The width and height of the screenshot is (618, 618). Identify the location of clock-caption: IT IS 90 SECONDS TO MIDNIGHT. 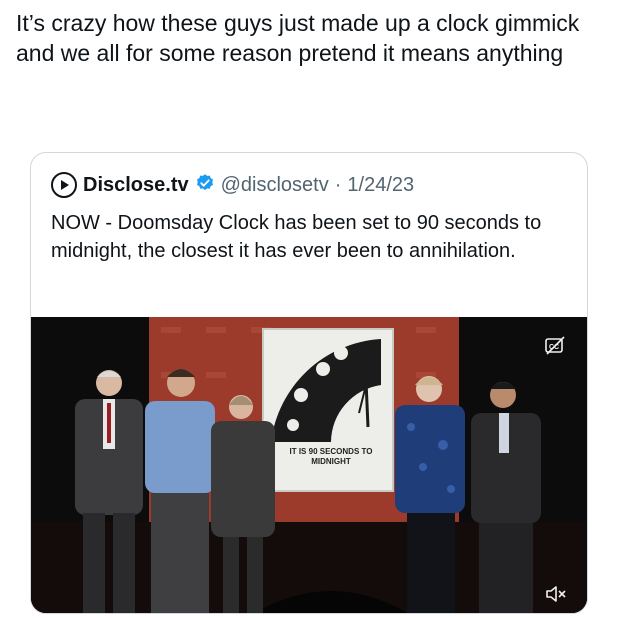
(331, 456).